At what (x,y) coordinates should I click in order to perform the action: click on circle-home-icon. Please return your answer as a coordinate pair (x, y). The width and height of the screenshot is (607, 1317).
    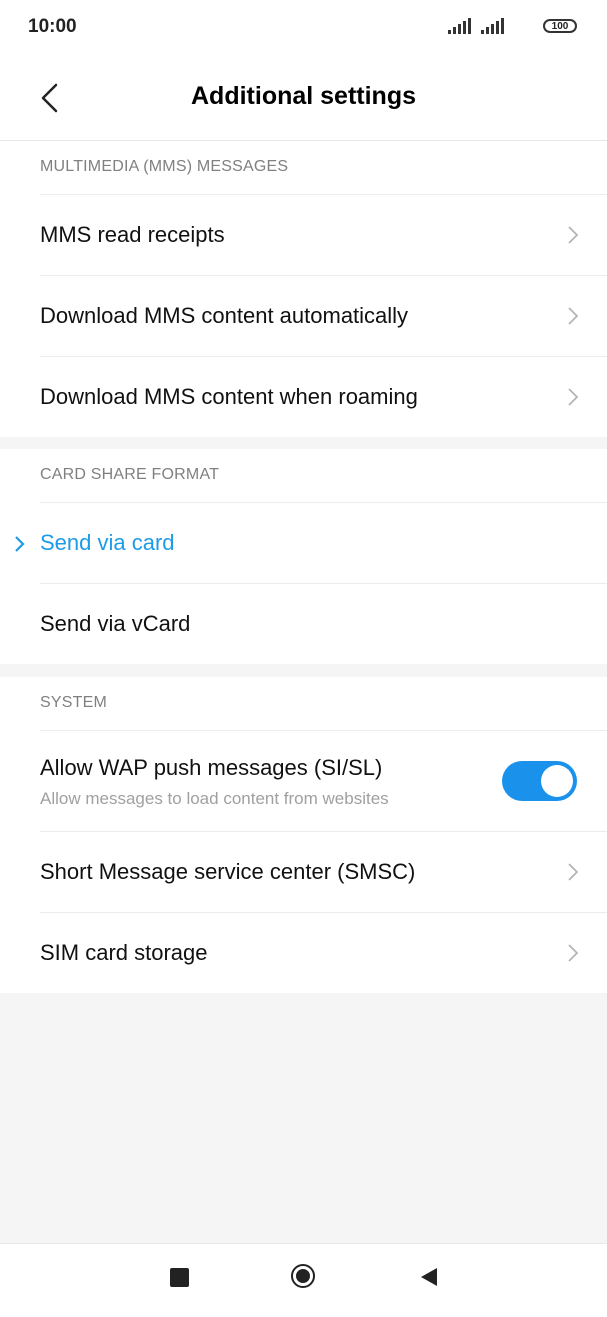
    Looking at the image, I should click on (303, 1276).